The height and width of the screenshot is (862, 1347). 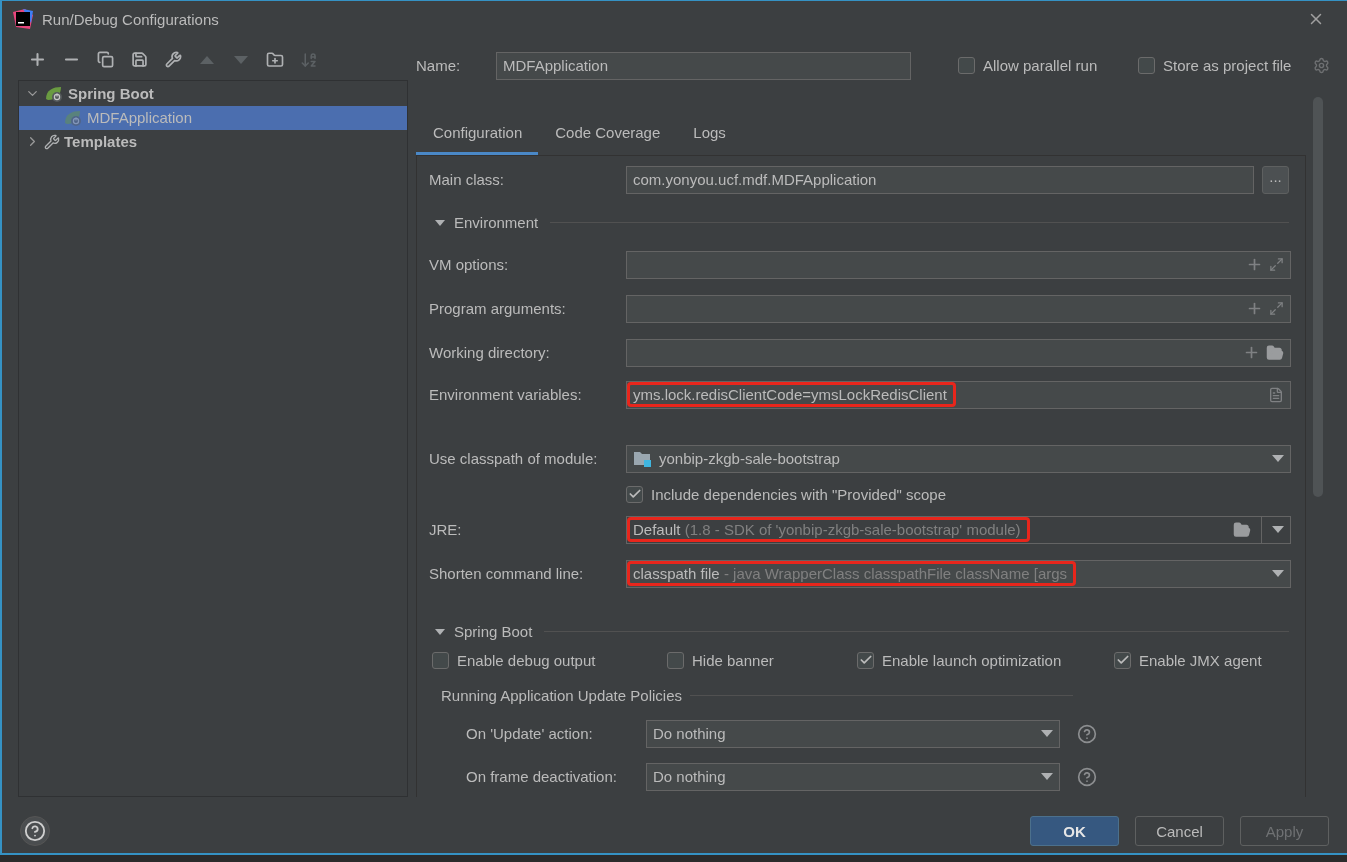 I want to click on checkbox-label: Store as project file, so click(x=1227, y=66).